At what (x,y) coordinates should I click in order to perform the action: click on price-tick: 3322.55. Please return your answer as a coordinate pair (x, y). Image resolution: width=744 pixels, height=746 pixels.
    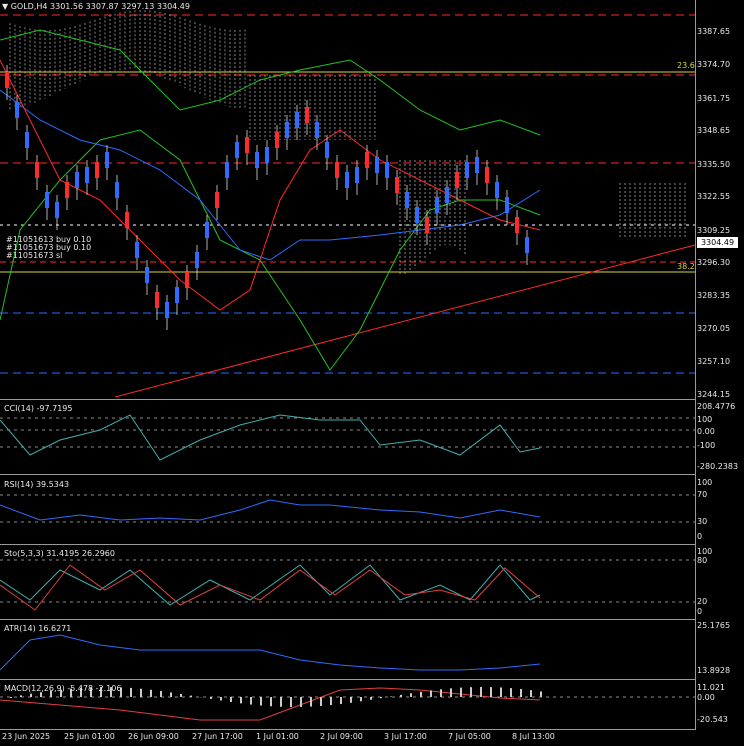
    Looking at the image, I should click on (714, 196).